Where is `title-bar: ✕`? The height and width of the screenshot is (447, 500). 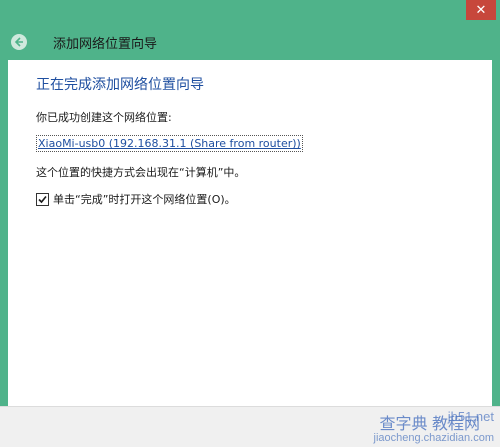
title-bar: ✕ is located at coordinates (250, 12).